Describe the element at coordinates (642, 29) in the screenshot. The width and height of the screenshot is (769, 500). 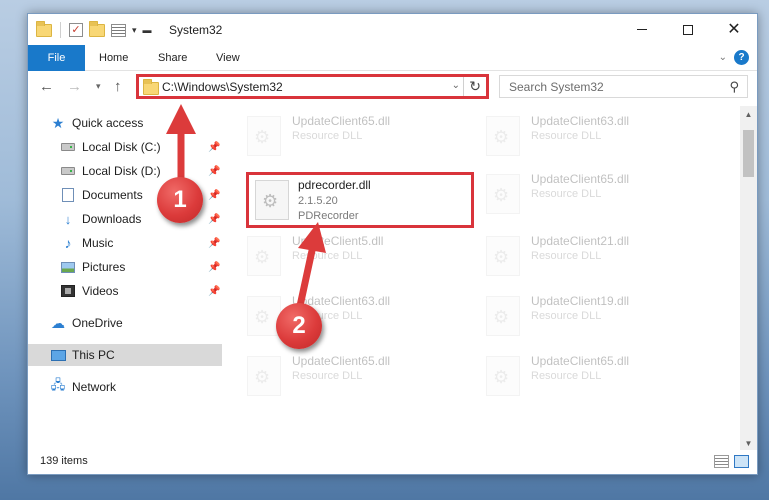
I see `minimize-button` at that location.